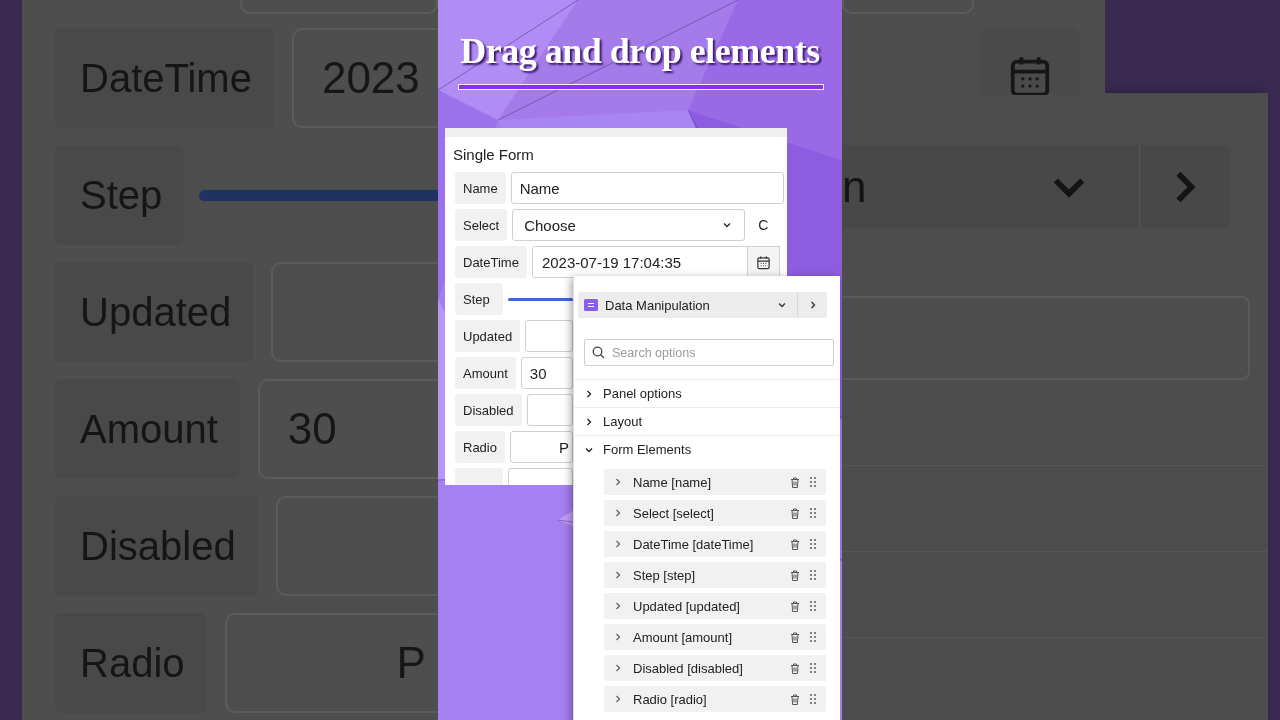 The width and height of the screenshot is (1280, 720). What do you see at coordinates (488, 410) in the screenshot?
I see `field-label: Disabled` at bounding box center [488, 410].